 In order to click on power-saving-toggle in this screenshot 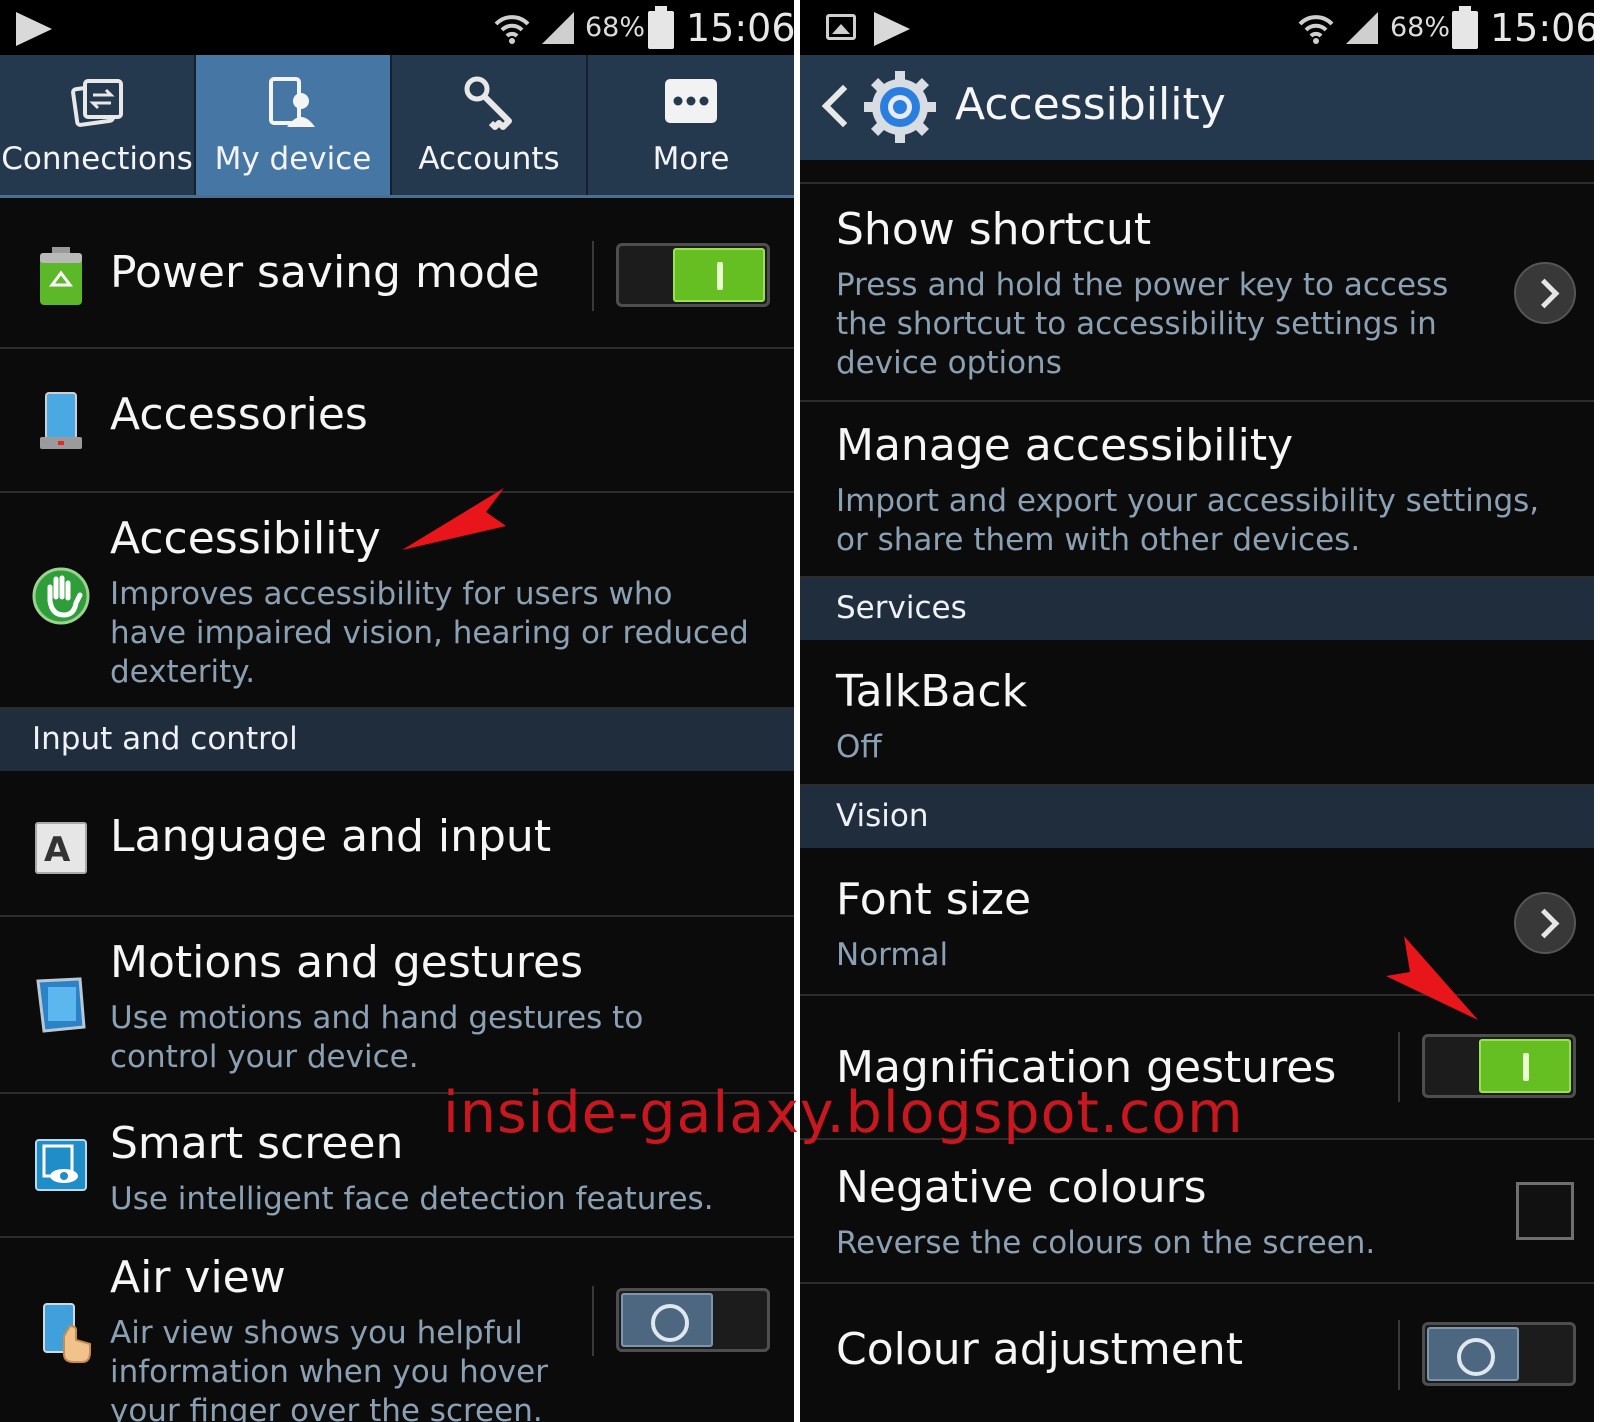, I will do `click(693, 275)`.